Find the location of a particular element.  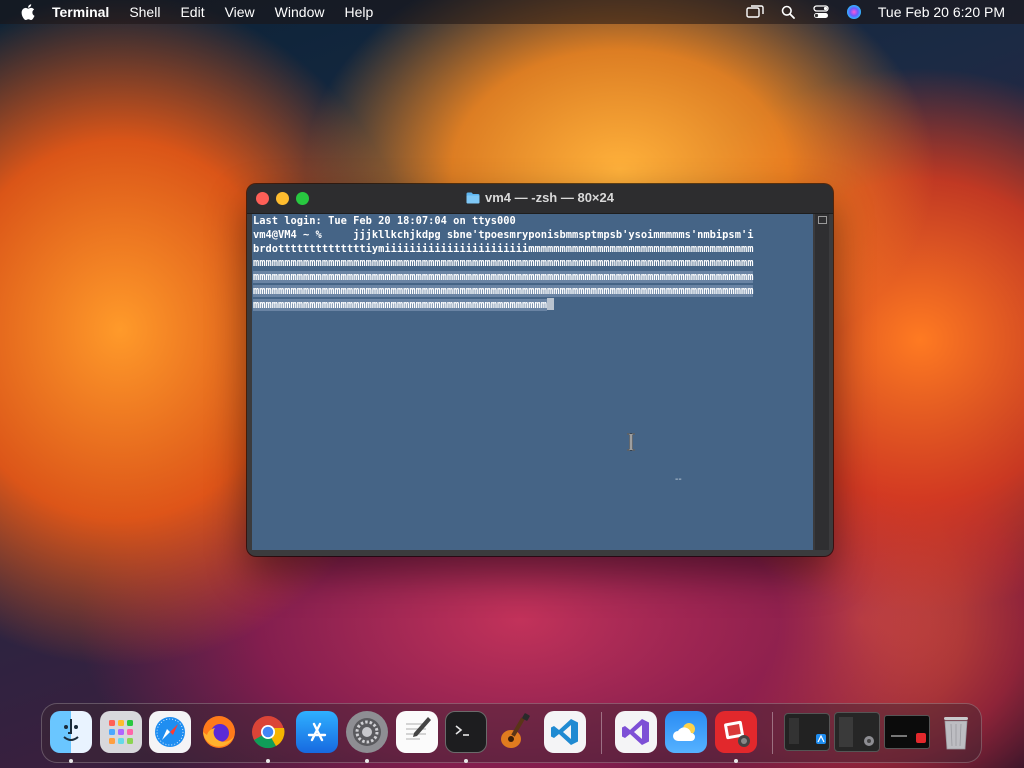

spotlight-search-icon is located at coordinates (788, 12).